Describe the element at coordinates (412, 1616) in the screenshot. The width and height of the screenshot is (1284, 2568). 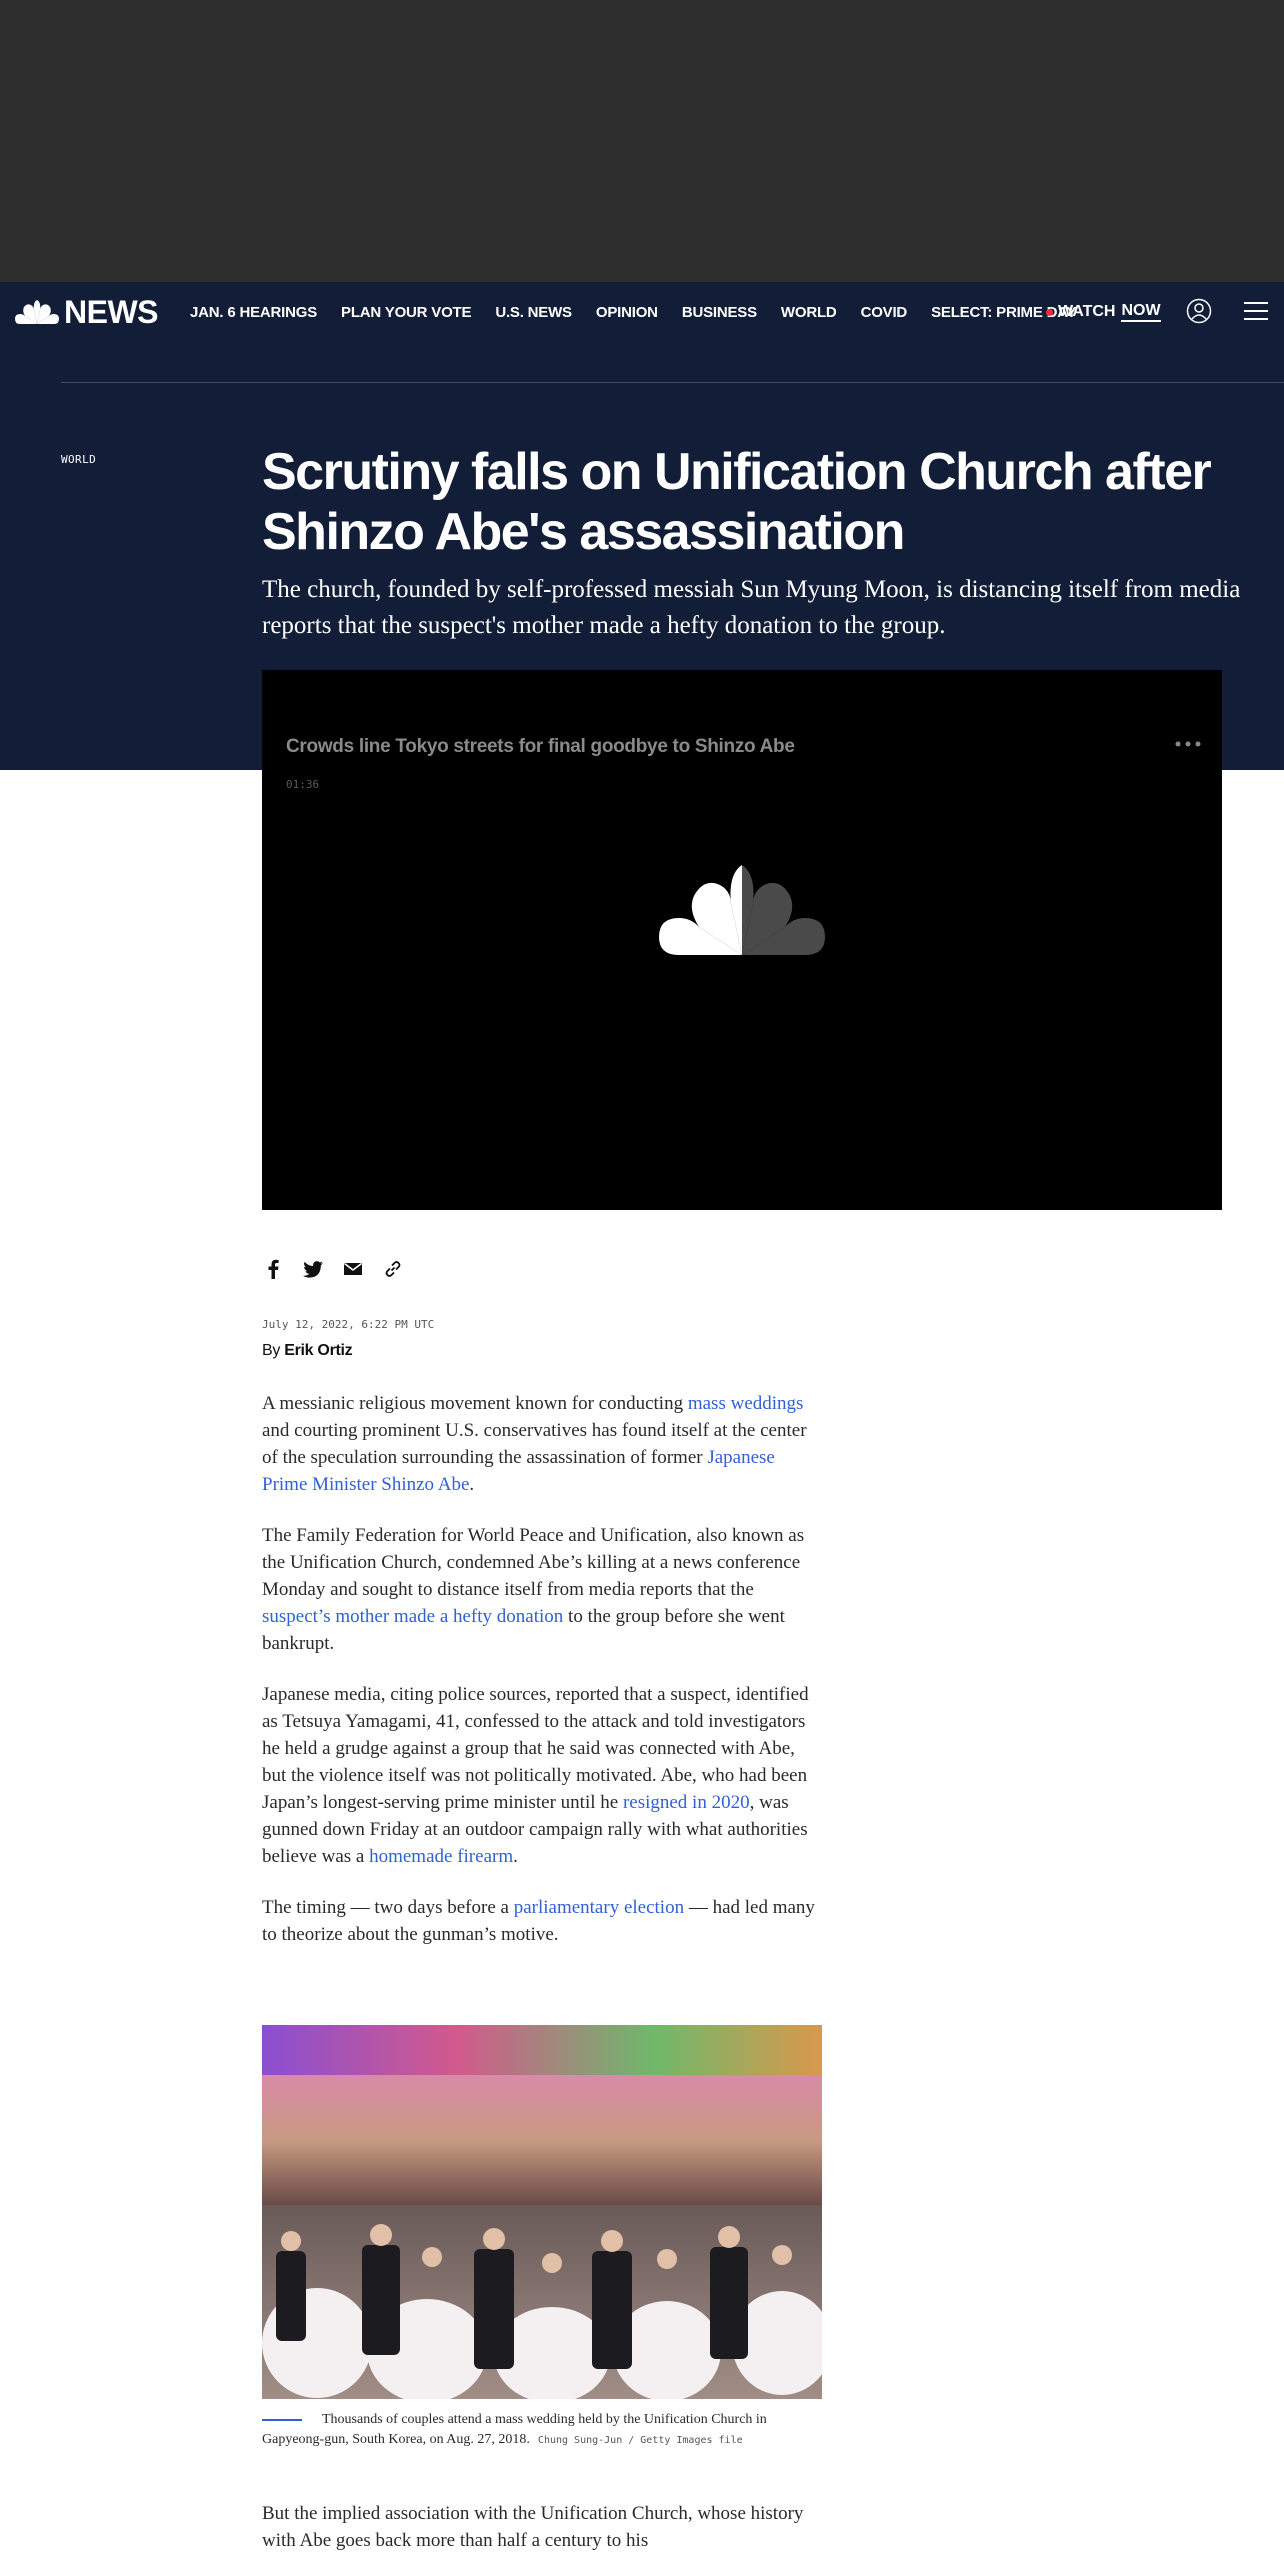
I see `link-hefty-donation: suspect’s mother made a hefty donation` at that location.